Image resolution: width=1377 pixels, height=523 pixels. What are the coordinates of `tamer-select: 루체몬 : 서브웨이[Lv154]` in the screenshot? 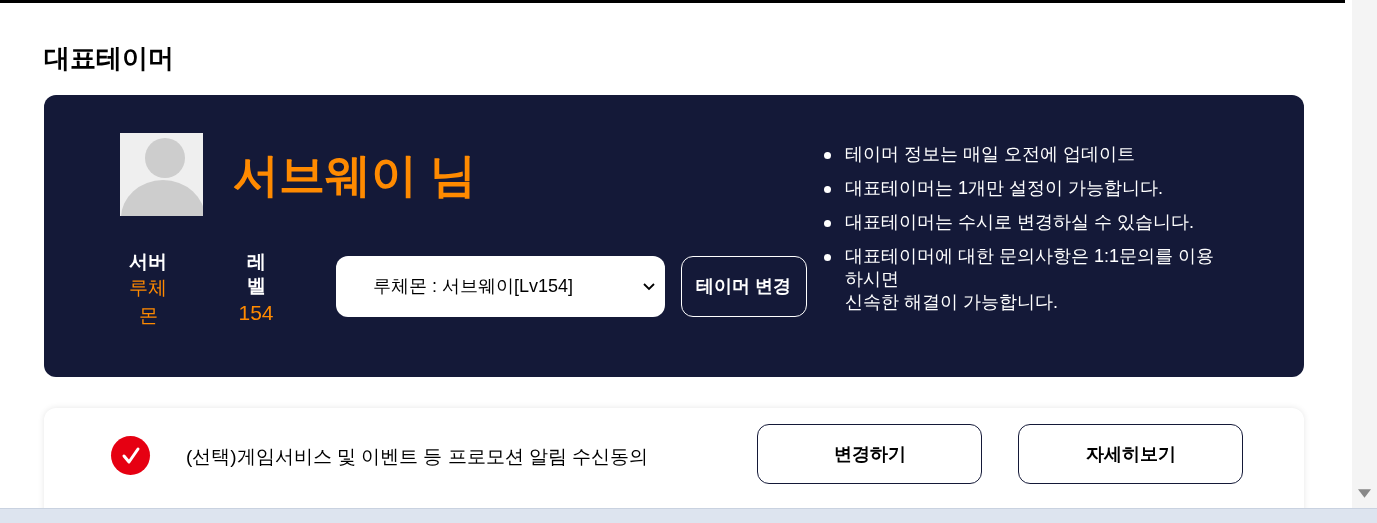 It's located at (500, 286).